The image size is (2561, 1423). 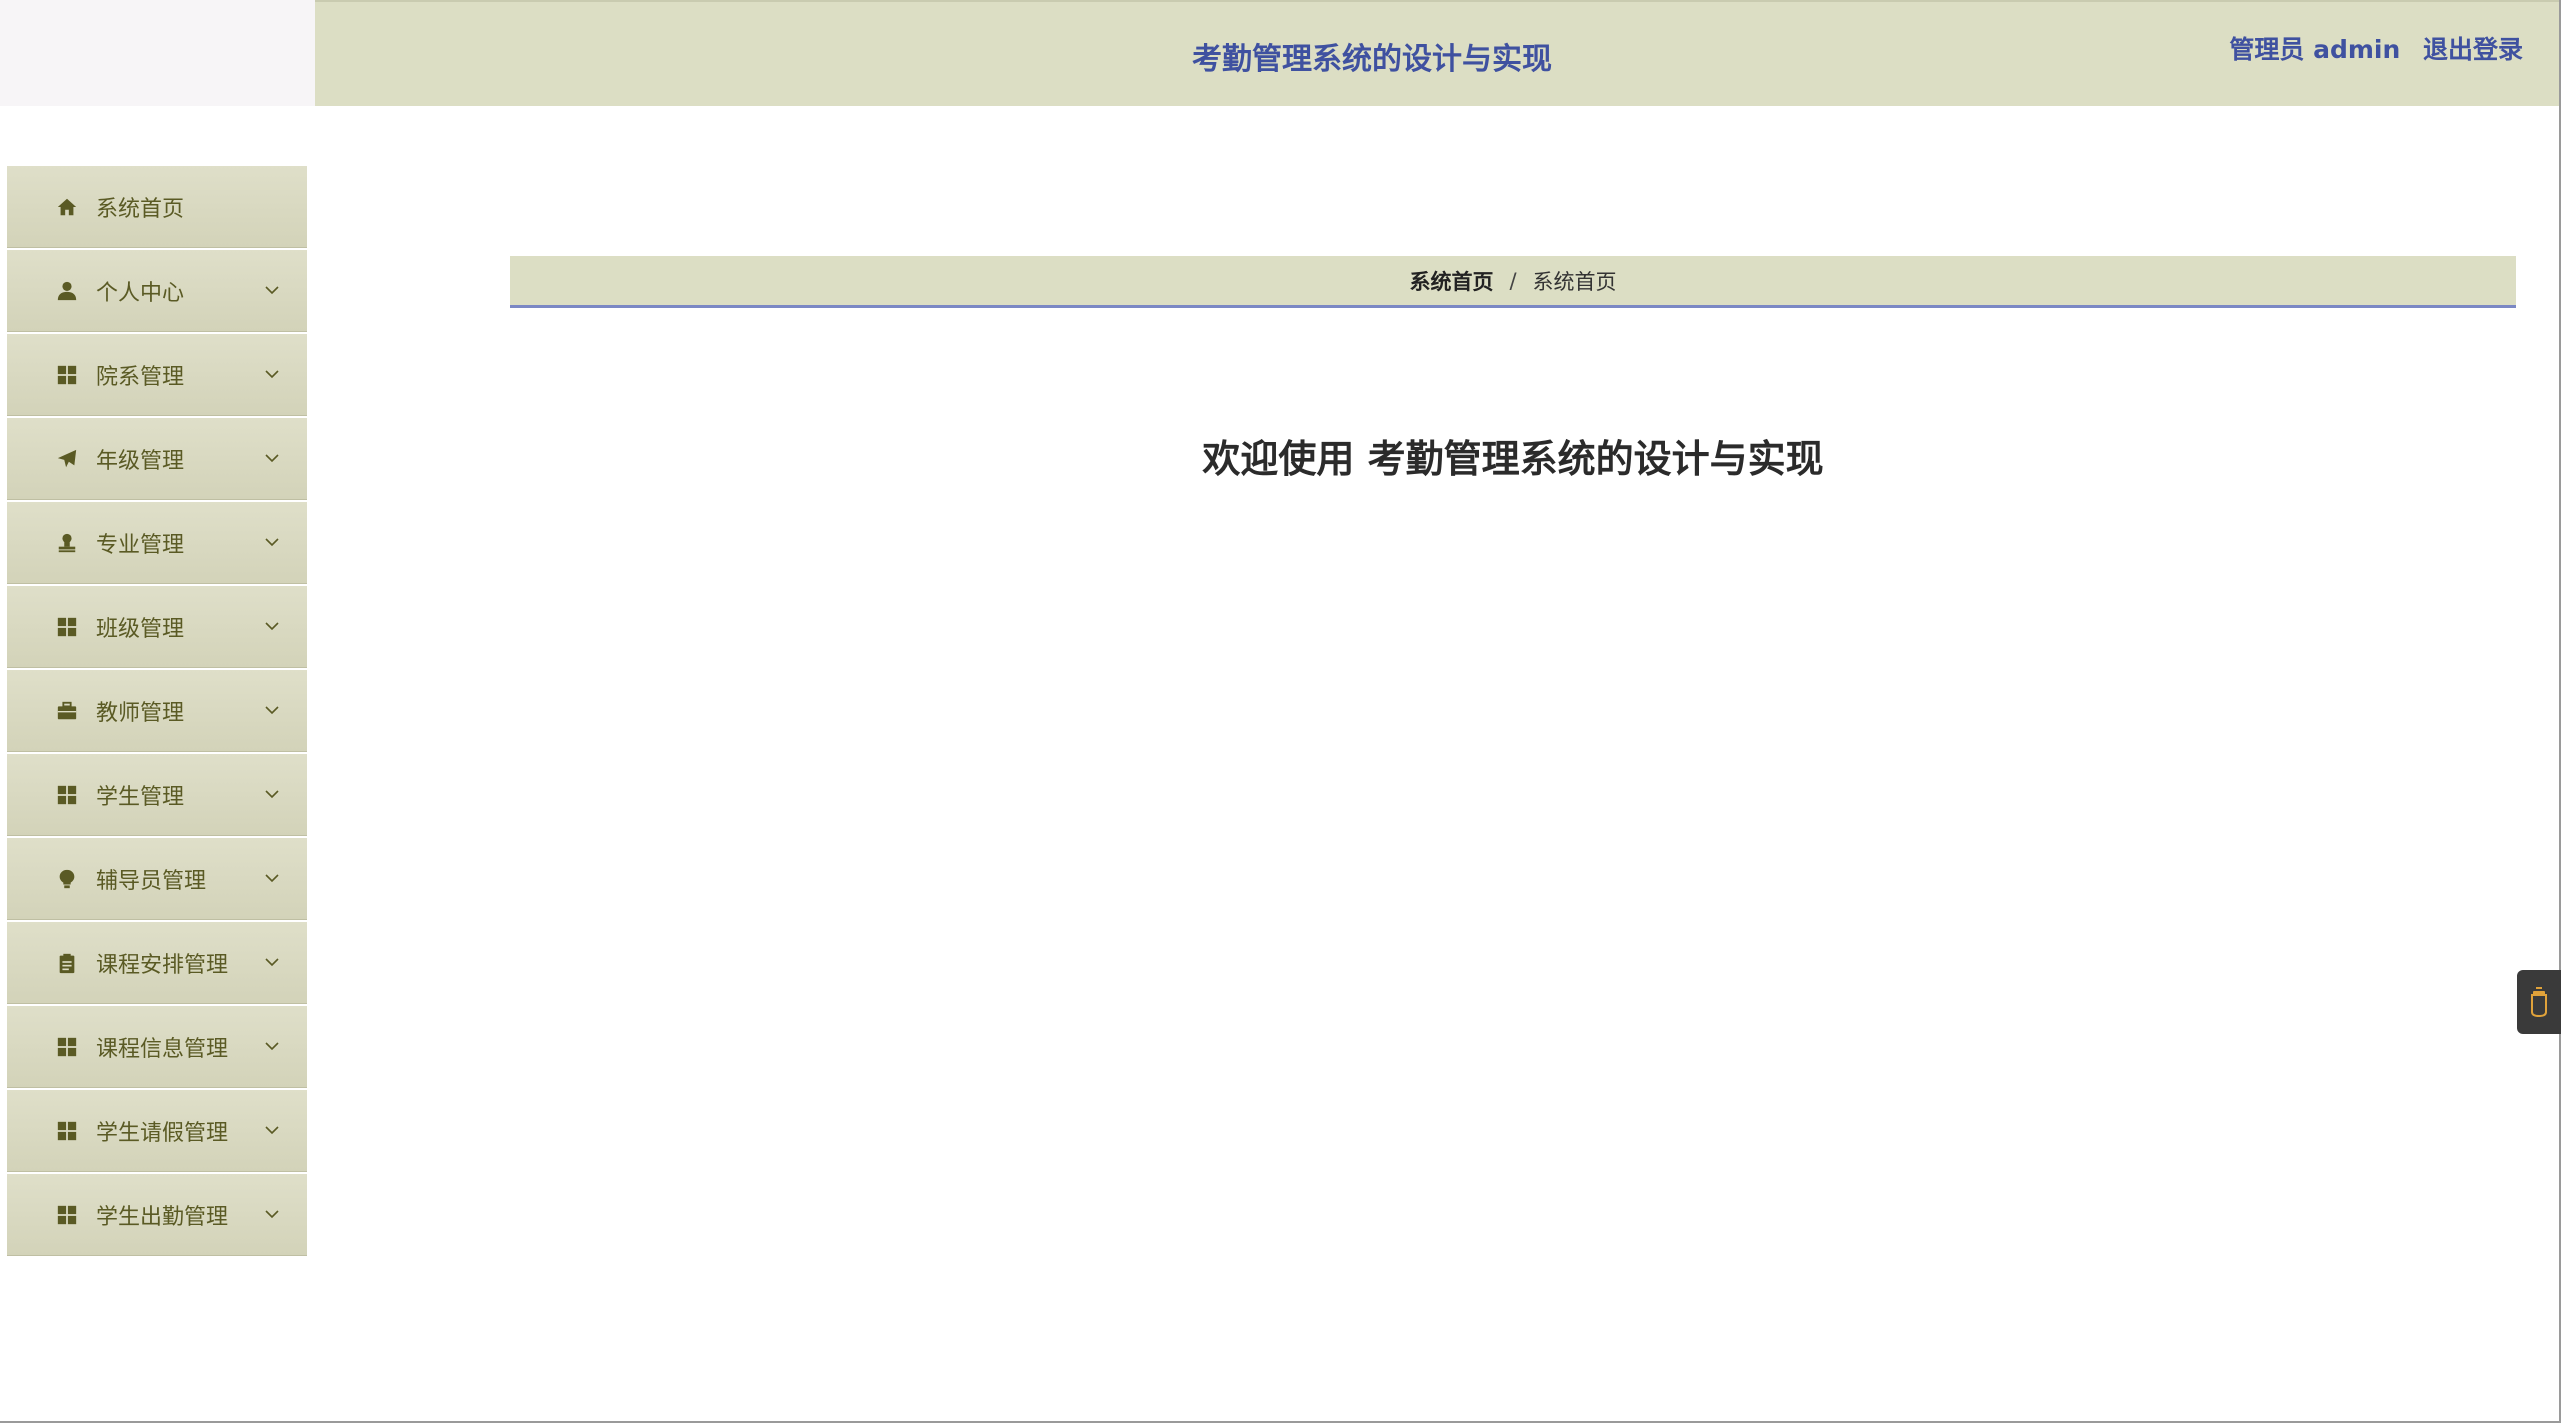 What do you see at coordinates (2315, 49) in the screenshot?
I see `admin-label: 管理员 admin` at bounding box center [2315, 49].